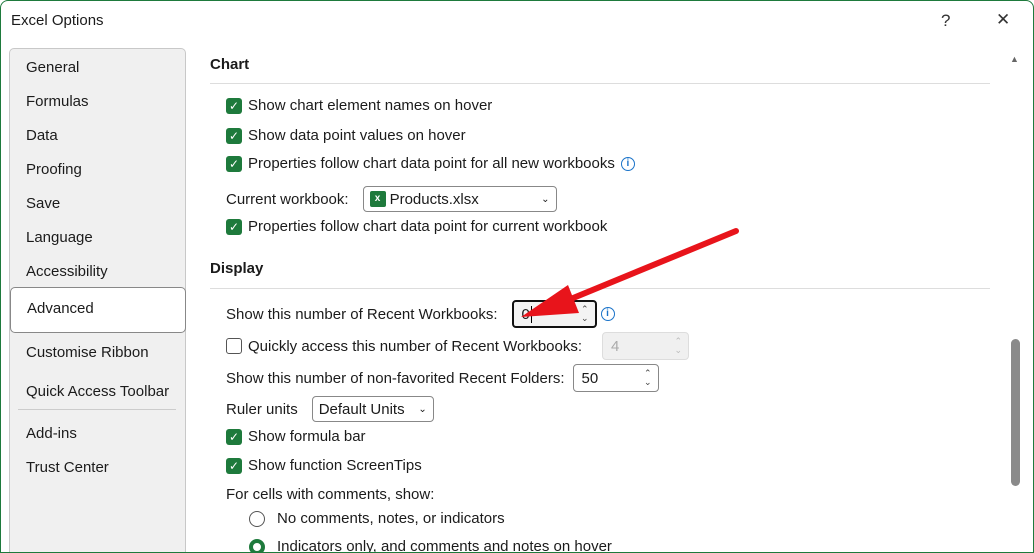 Image resolution: width=1034 pixels, height=553 pixels. Describe the element at coordinates (630, 272) in the screenshot. I see `red-arrow-annotation` at that location.